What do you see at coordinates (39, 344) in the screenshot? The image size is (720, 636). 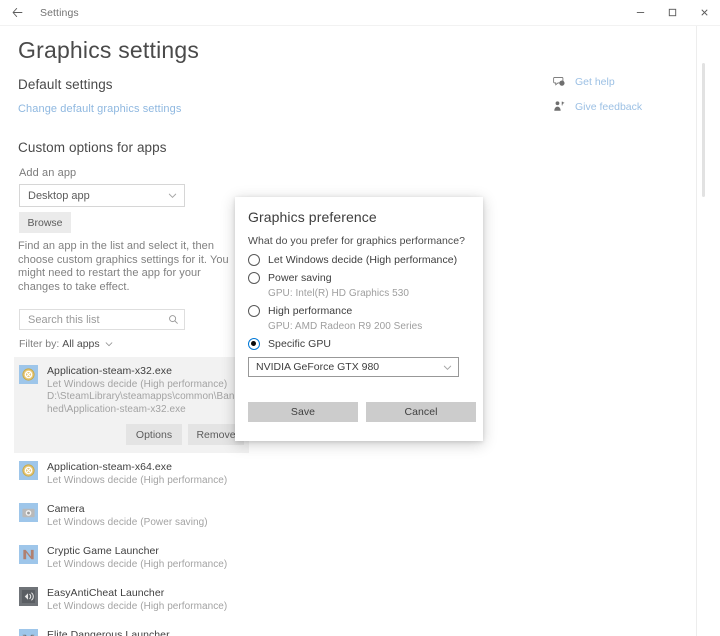 I see `filter-by-label: Filter by:` at bounding box center [39, 344].